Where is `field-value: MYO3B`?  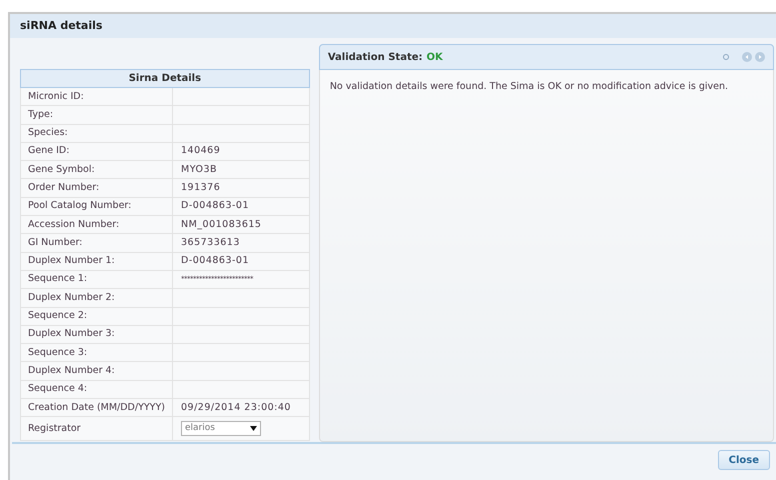 field-value: MYO3B is located at coordinates (199, 169).